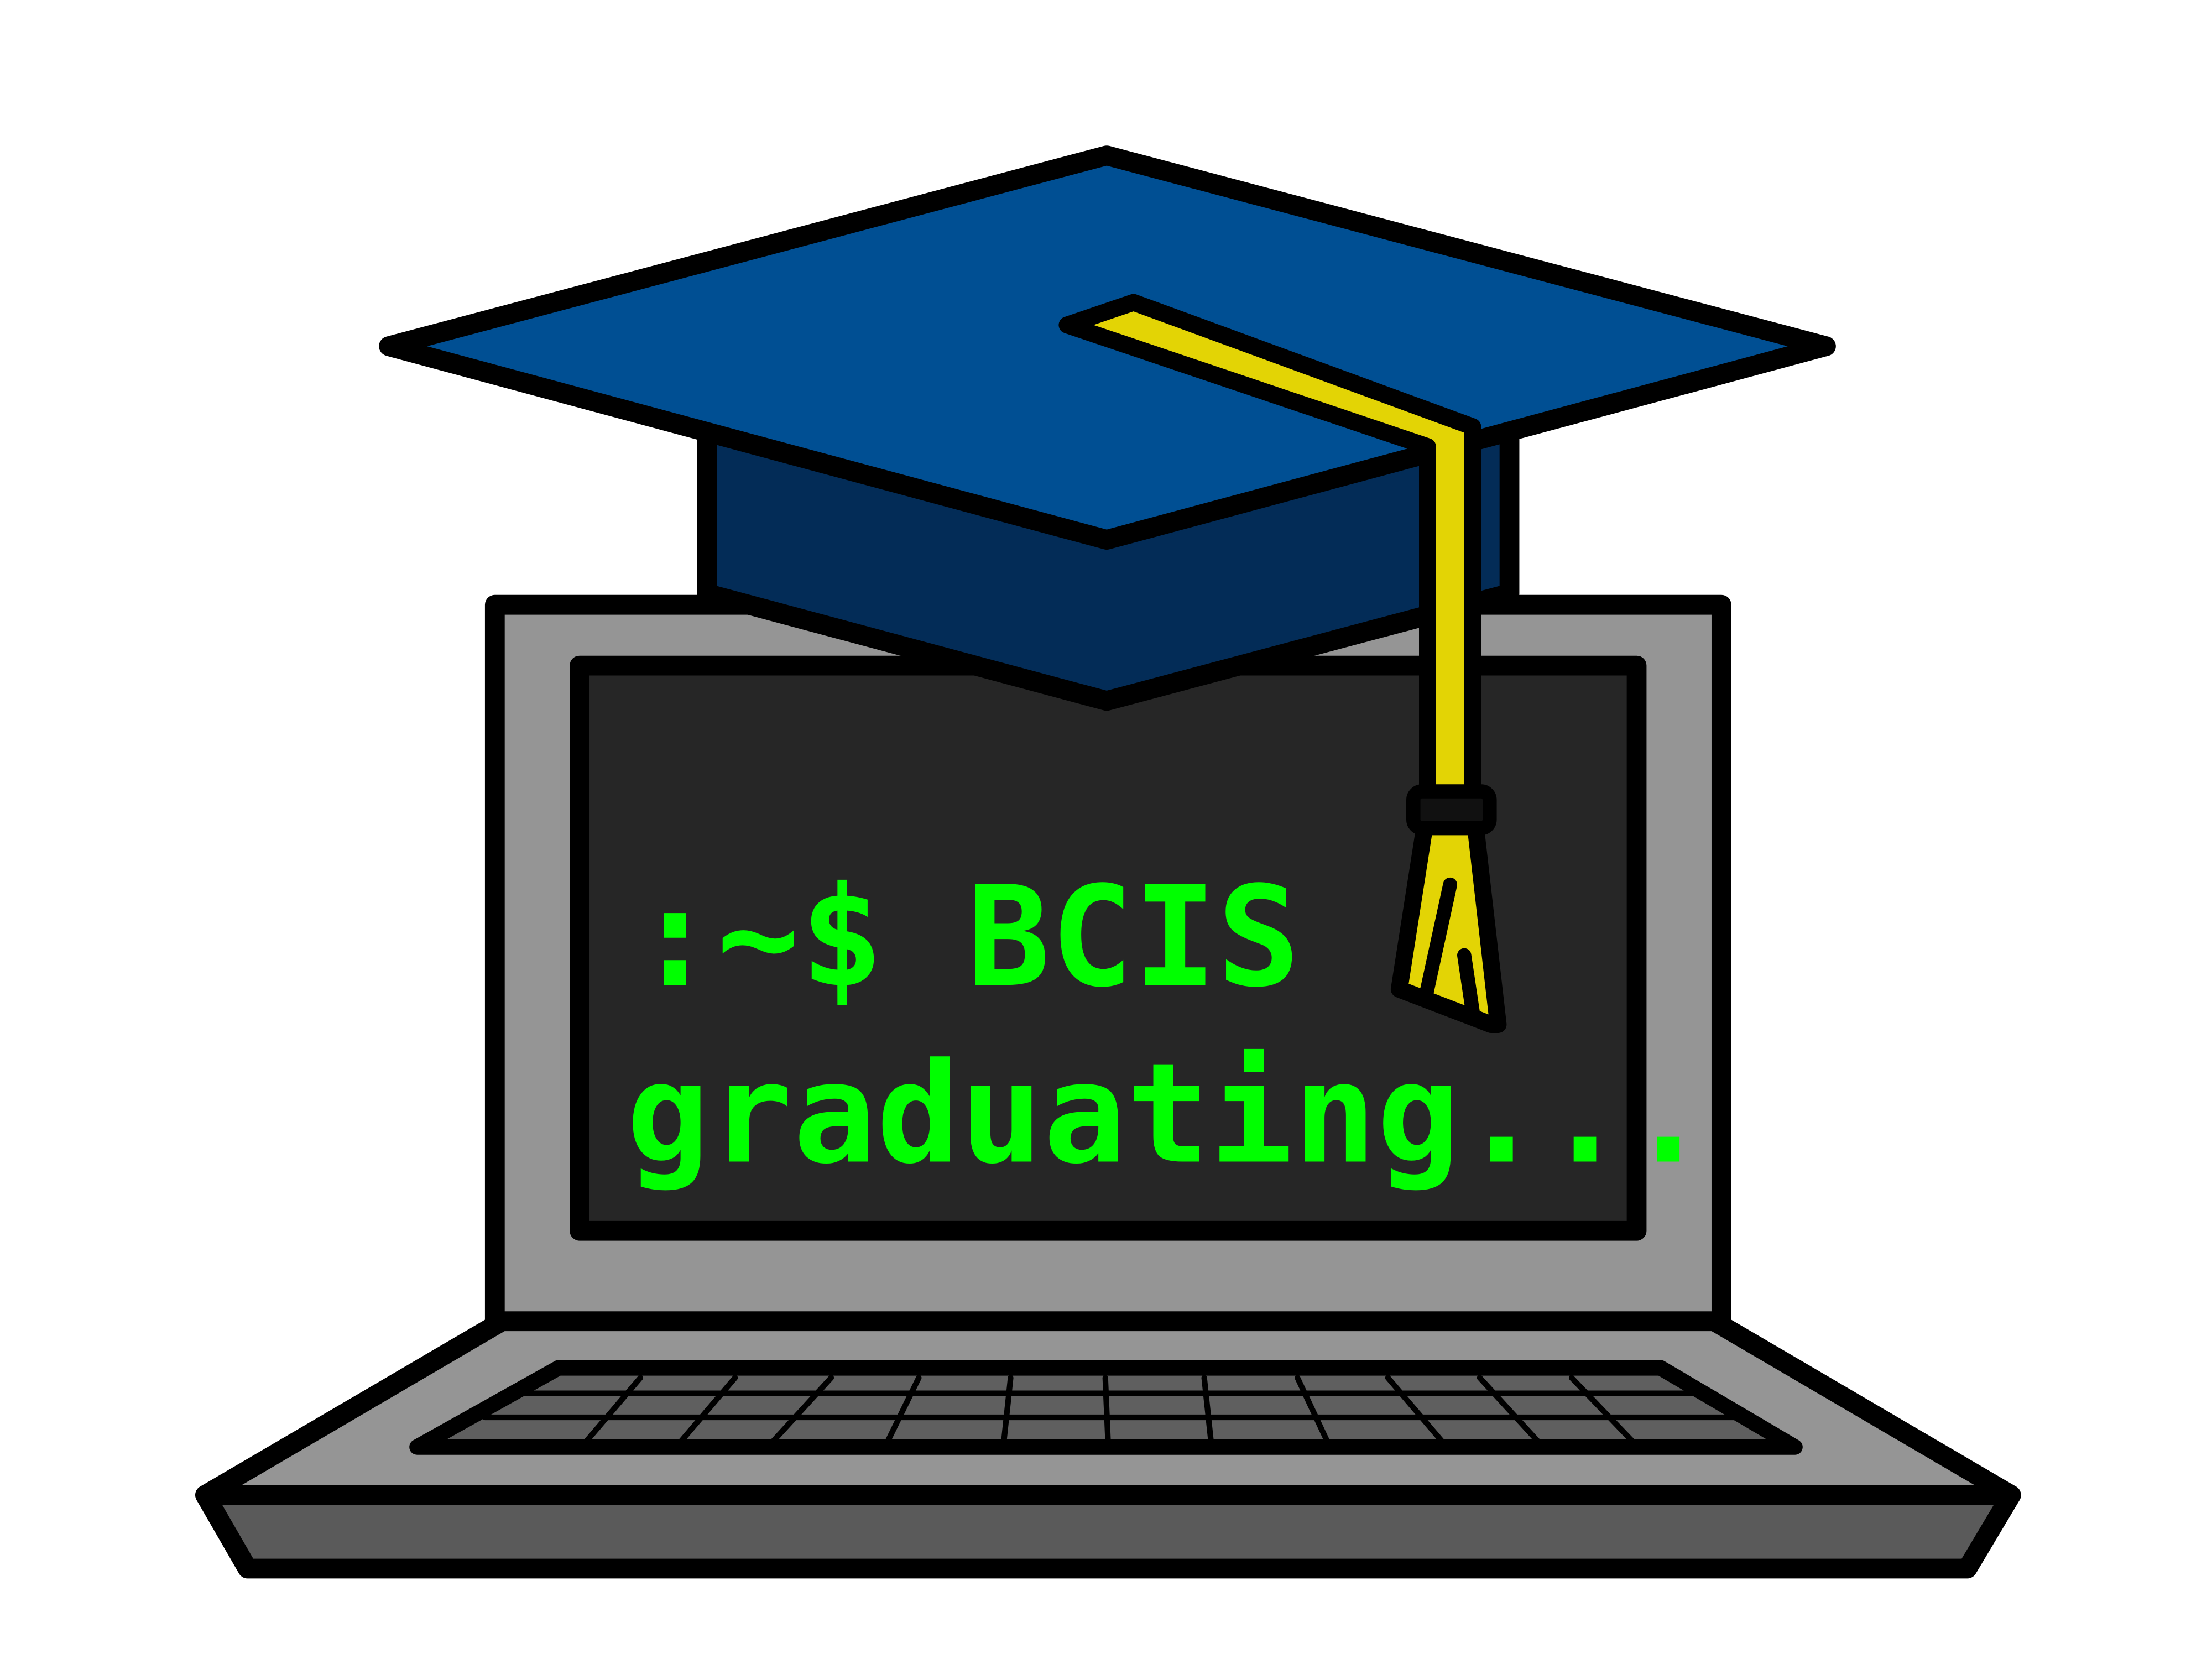 Image resolution: width=2212 pixels, height=1659 pixels. I want to click on terminal-prompt-line: :~$ BCIS, so click(967, 938).